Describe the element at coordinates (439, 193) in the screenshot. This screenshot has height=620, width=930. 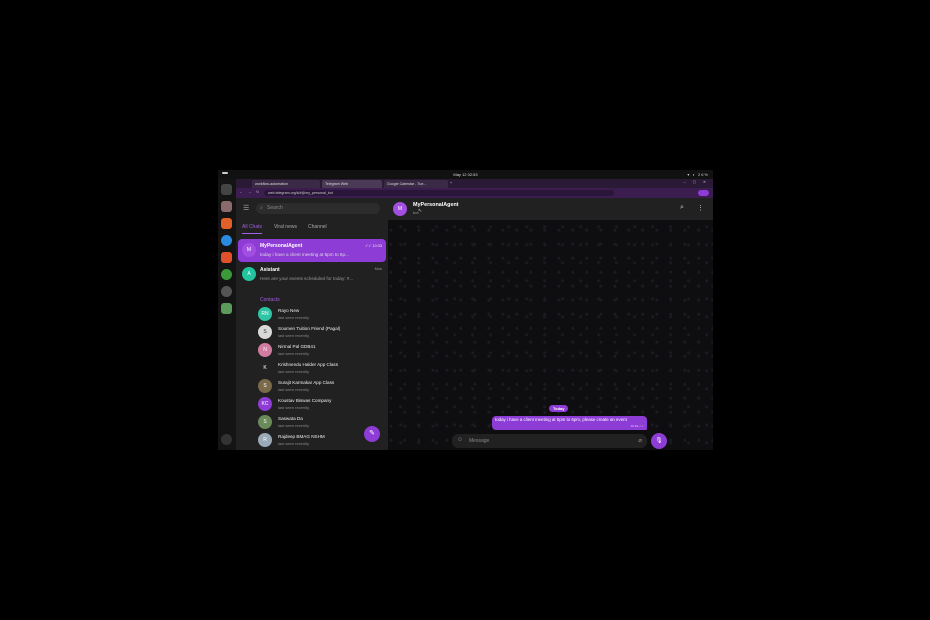
I see `url-field: web.telegram.org/k/#@my_personal_bot` at that location.